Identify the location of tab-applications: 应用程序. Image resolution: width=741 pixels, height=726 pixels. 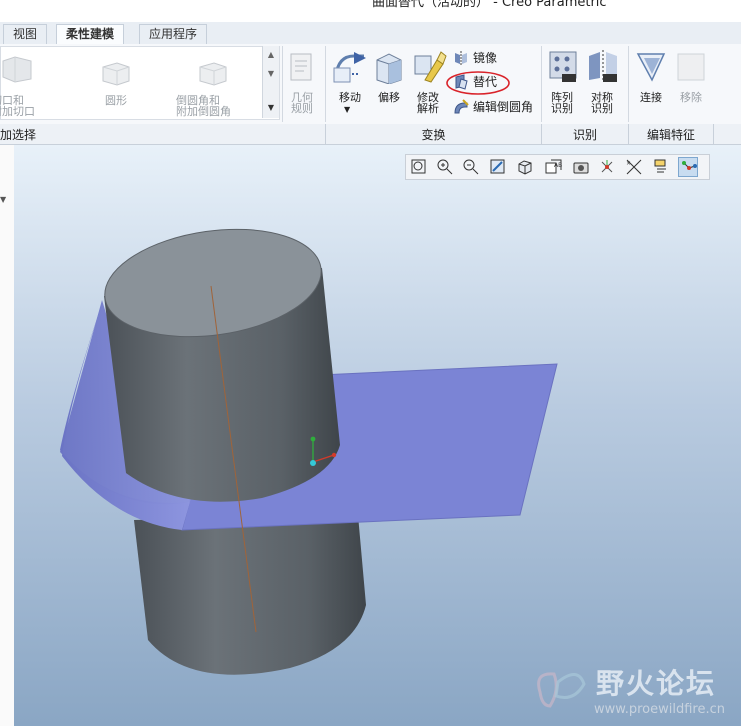
(173, 34).